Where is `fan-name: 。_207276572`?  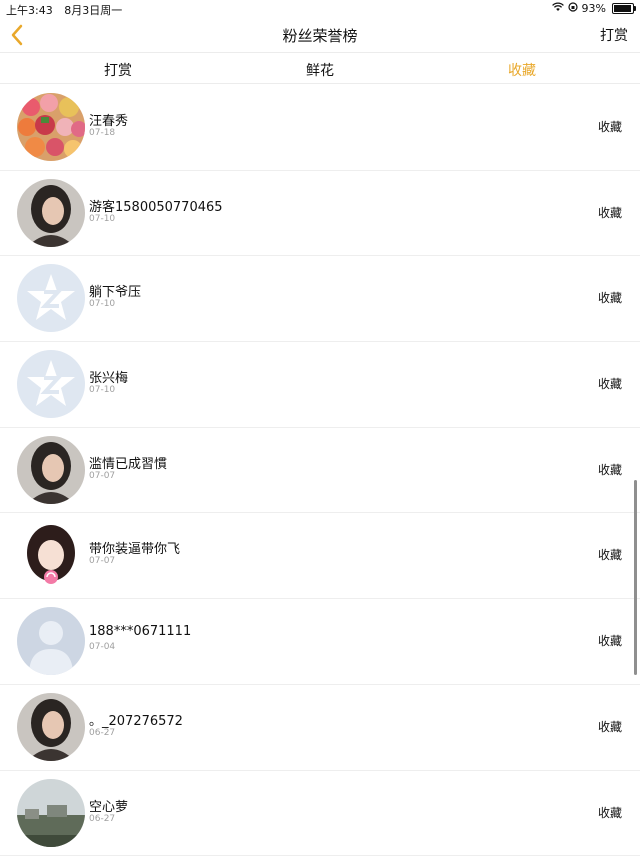
fan-name: 。_207276572 is located at coordinates (136, 719).